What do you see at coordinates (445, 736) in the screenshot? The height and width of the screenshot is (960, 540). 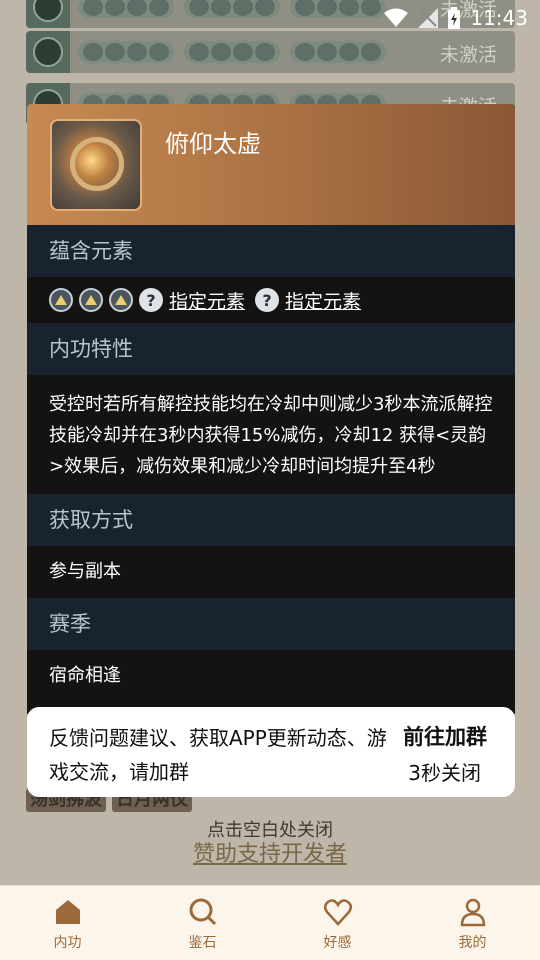 I see `join-group-button: 前往加群` at bounding box center [445, 736].